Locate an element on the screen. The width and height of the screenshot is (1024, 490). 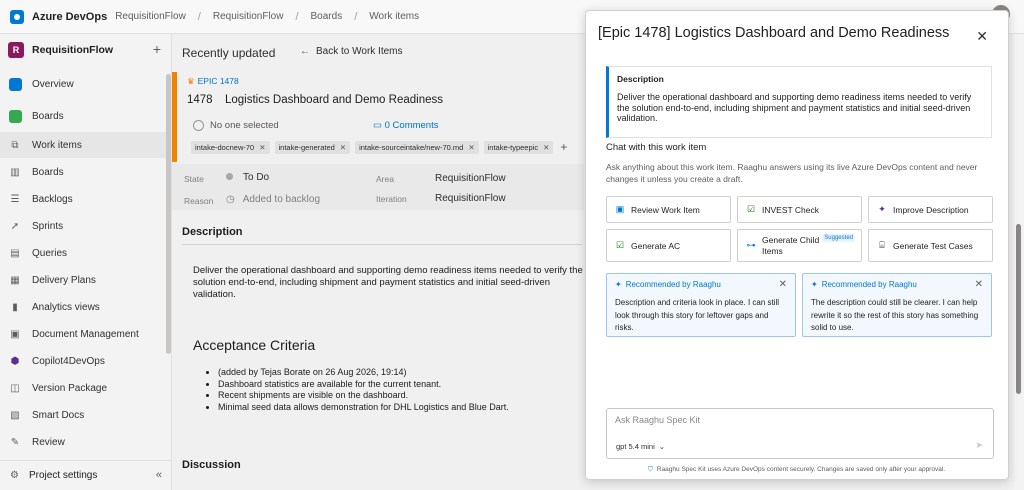
sidebar-item-boards-section: Boards is located at coordinates (83, 116).